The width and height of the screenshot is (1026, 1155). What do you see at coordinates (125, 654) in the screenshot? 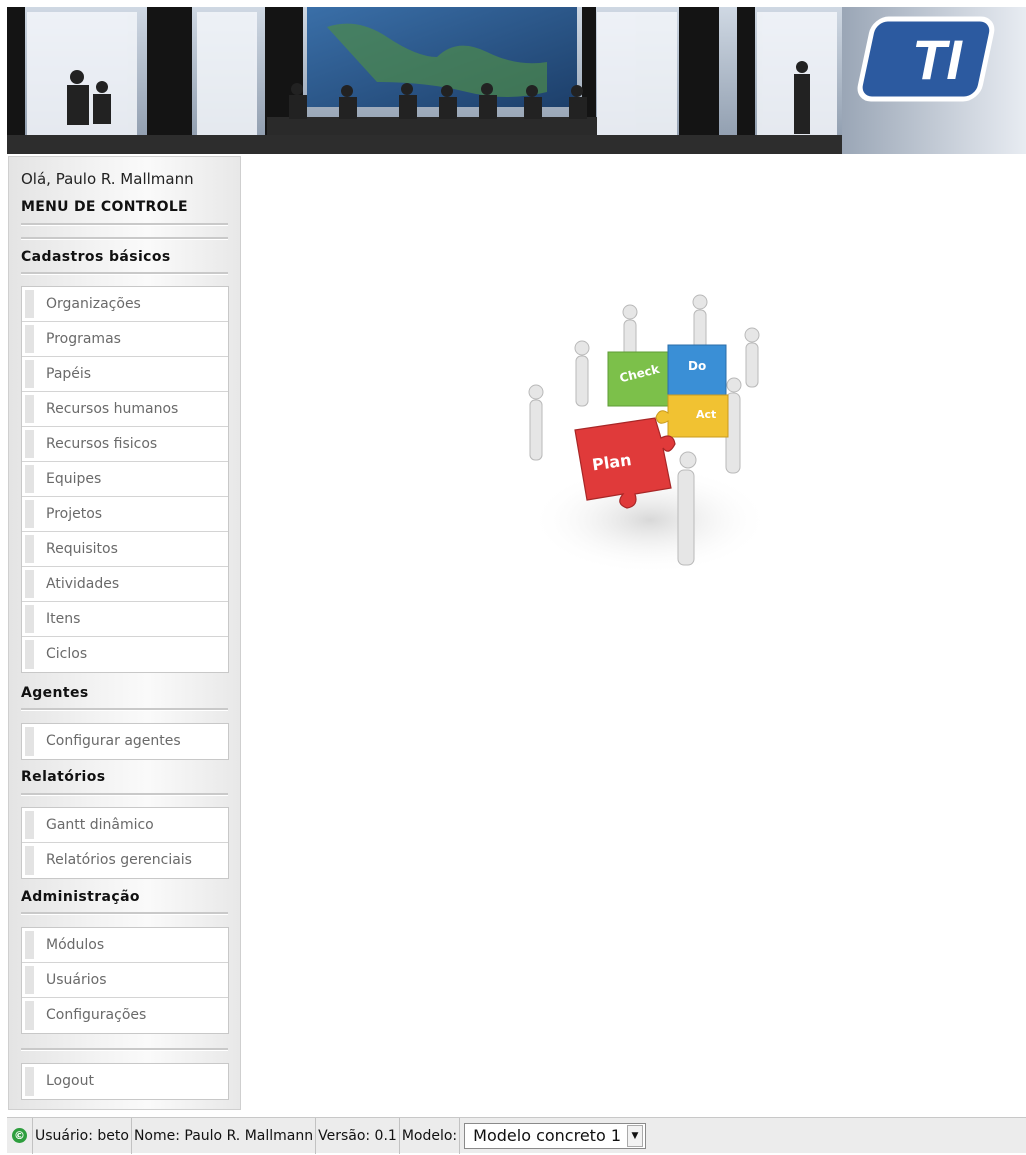
I see `menu-item-ciclos: Ciclos` at bounding box center [125, 654].